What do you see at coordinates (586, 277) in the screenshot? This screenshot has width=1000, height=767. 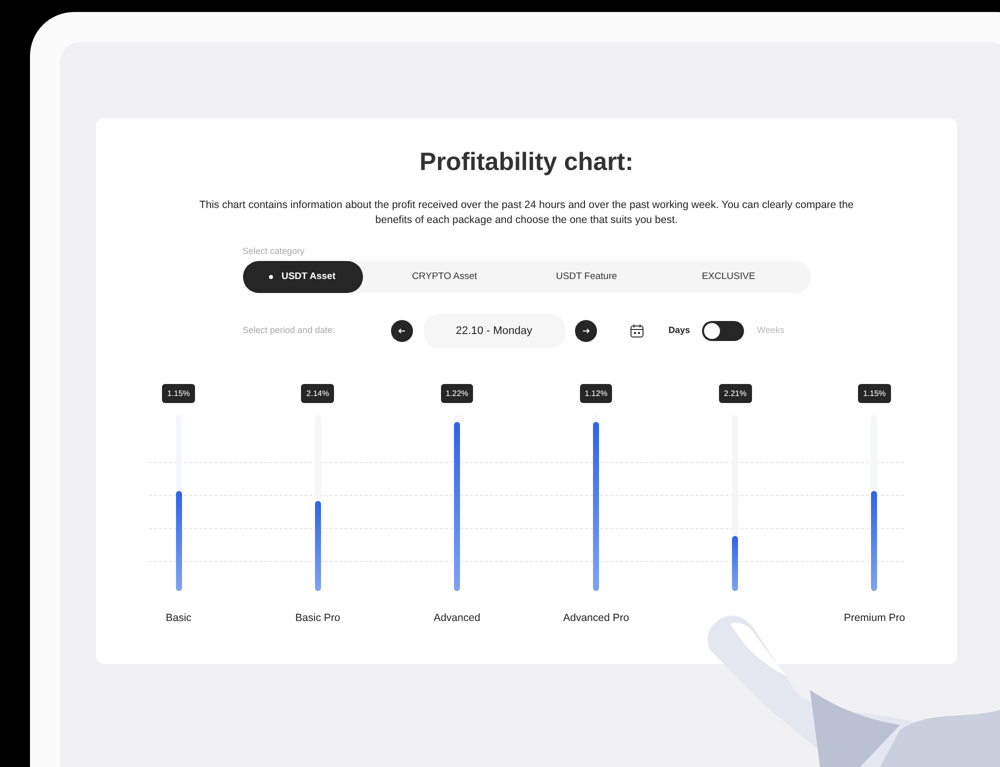 I see `category-tab: USDT Feature` at bounding box center [586, 277].